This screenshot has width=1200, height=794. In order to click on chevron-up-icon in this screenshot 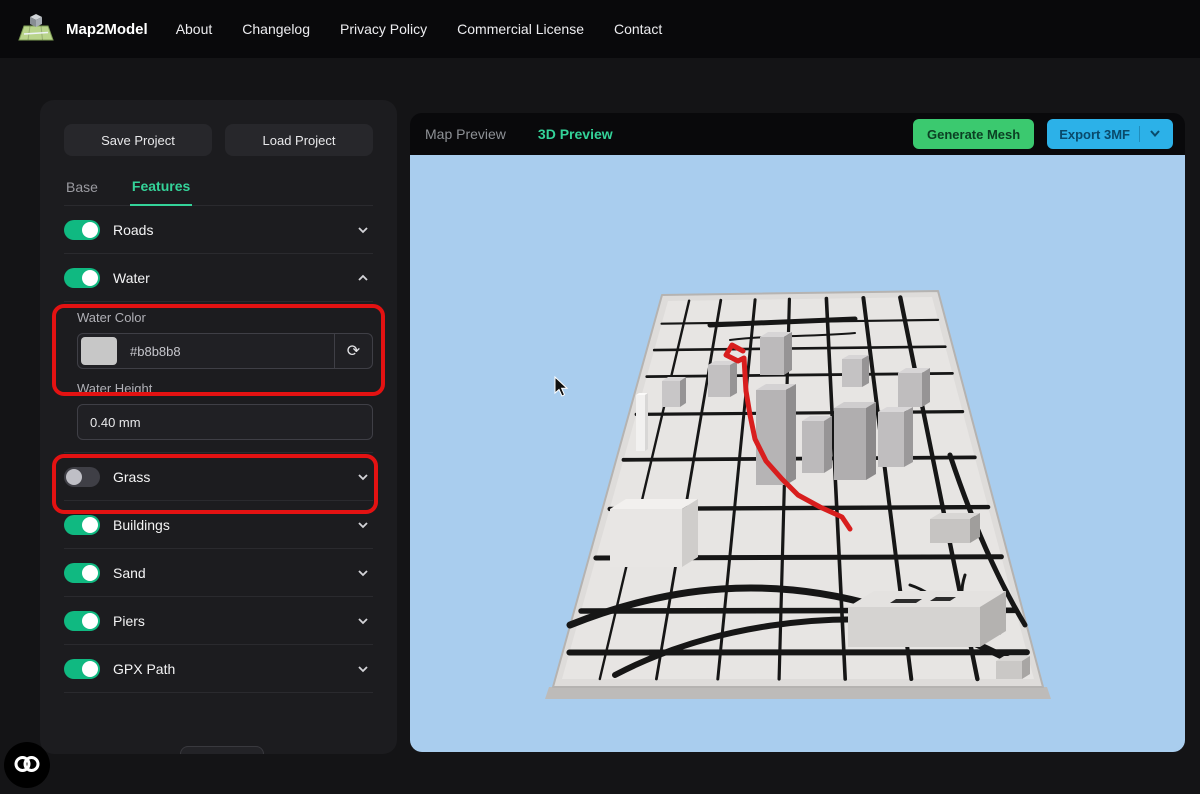, I will do `click(363, 278)`.